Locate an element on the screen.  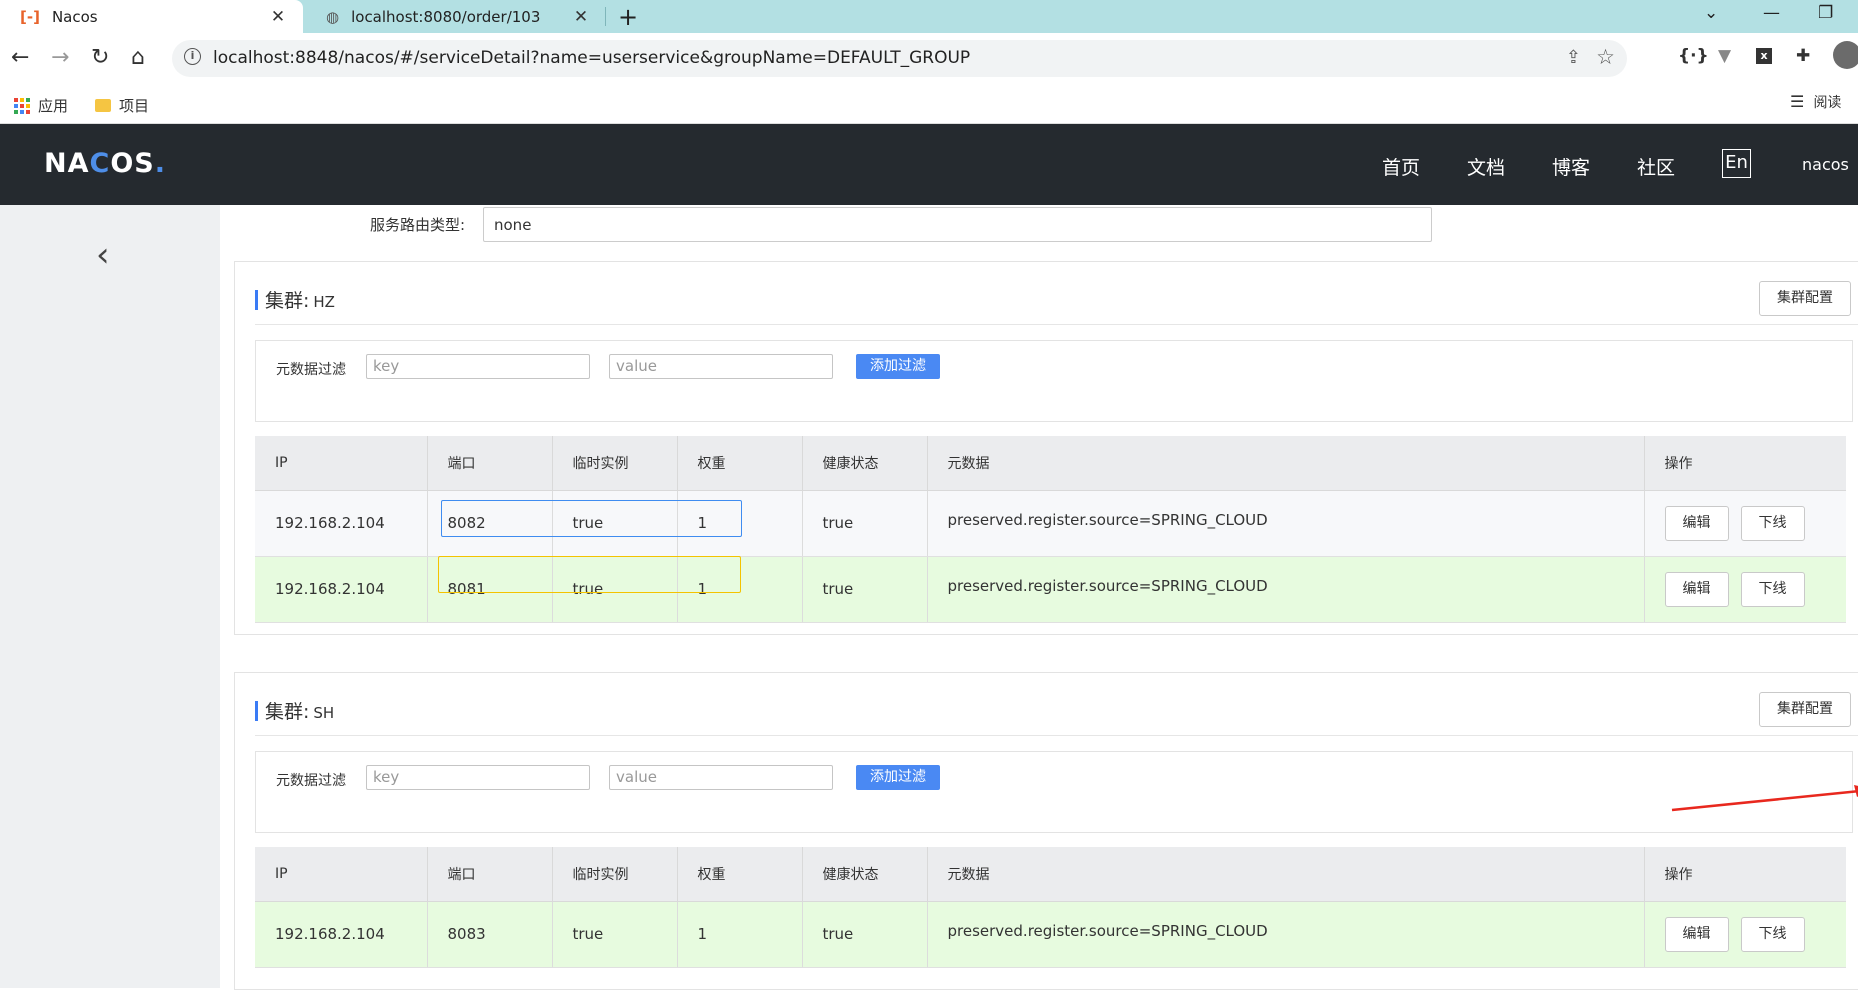
reading-list: ☰ 阅读 is located at coordinates (1815, 102).